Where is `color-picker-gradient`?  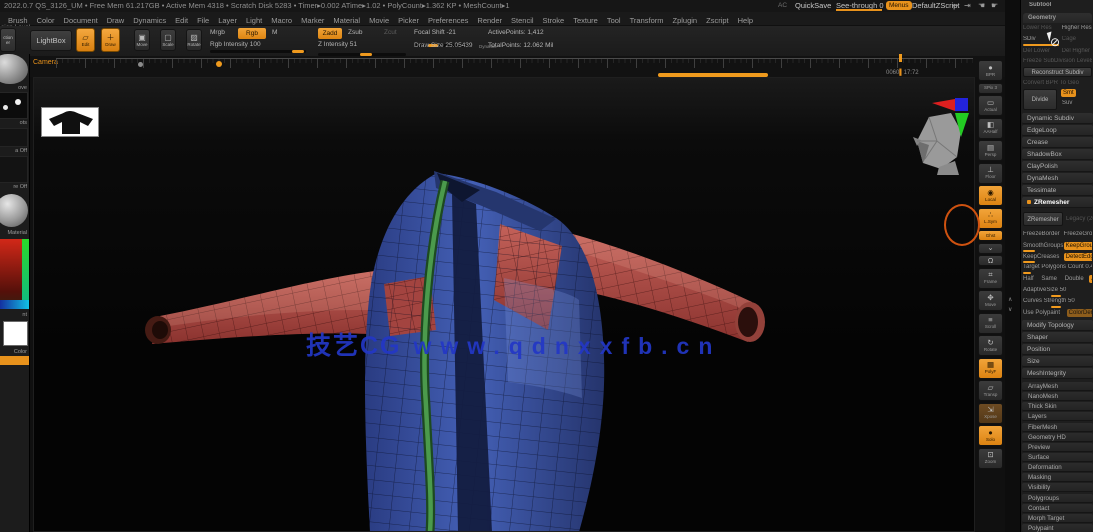 color-picker-gradient is located at coordinates (14, 274).